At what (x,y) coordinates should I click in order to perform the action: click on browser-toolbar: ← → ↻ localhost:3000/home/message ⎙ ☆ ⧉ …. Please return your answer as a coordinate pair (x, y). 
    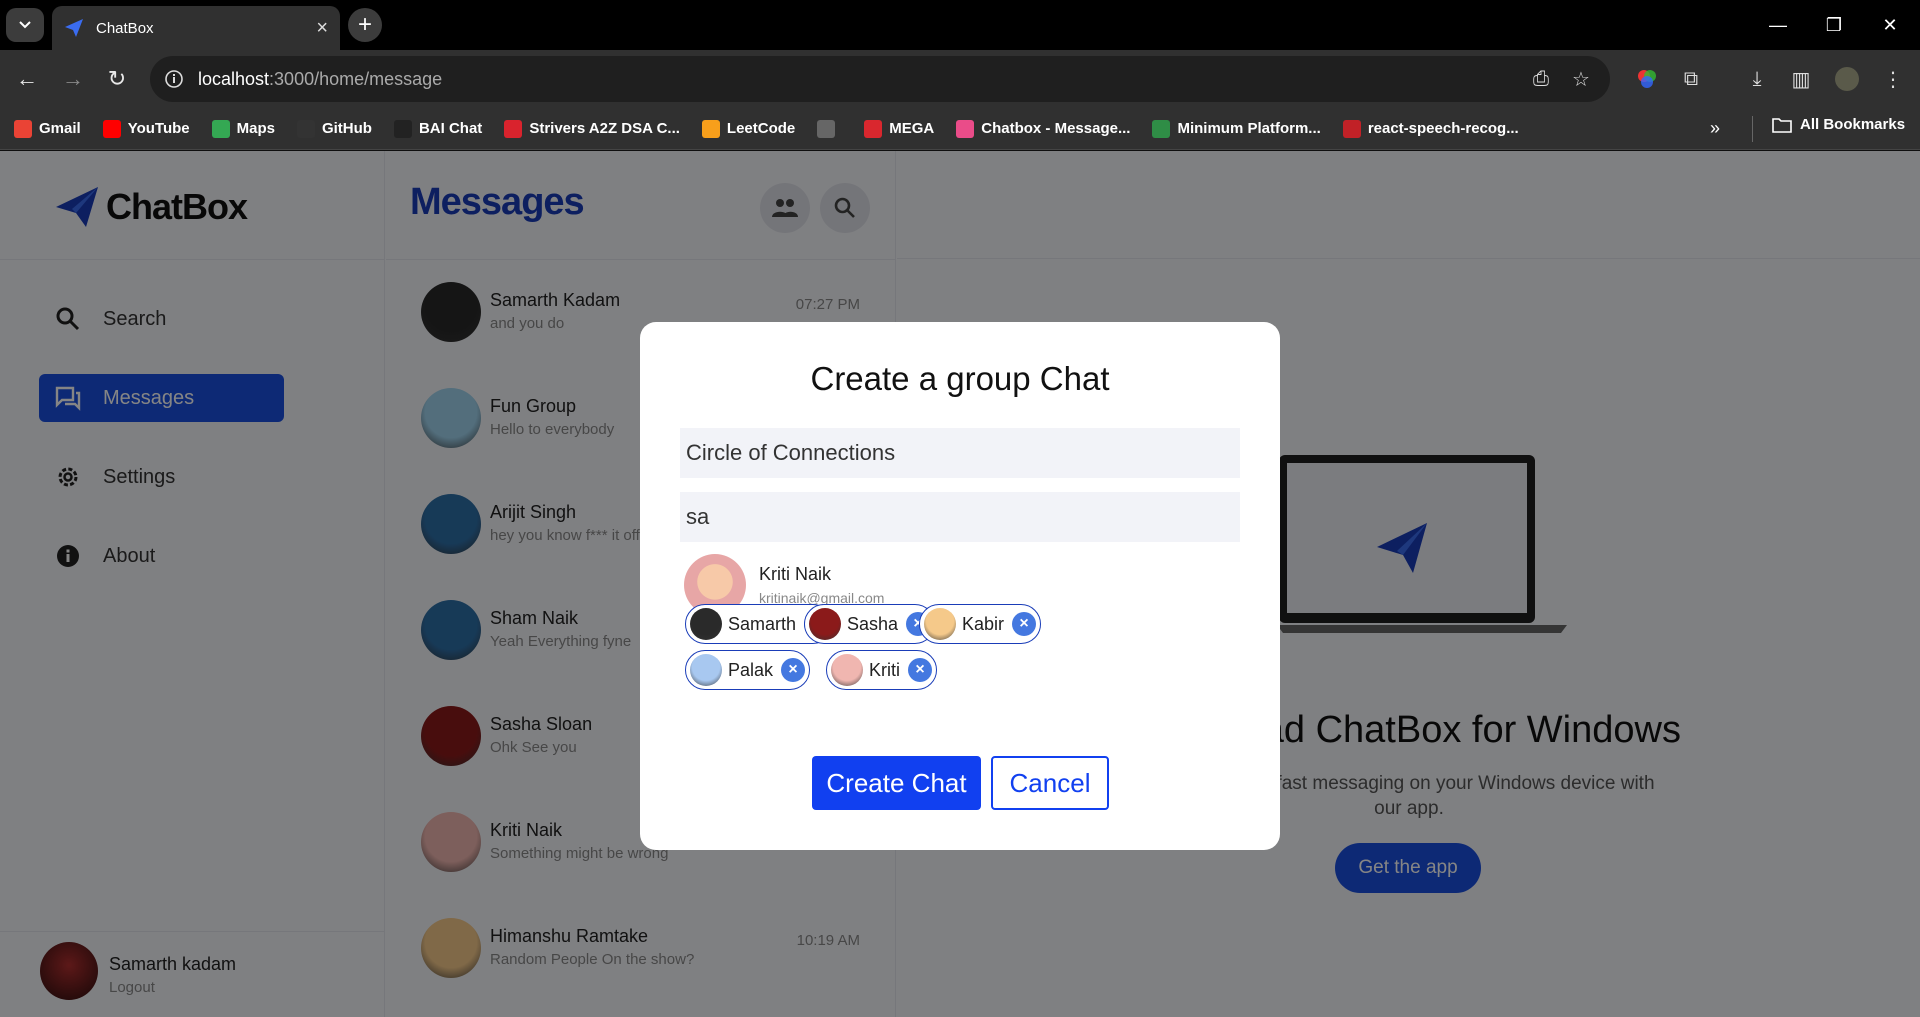
    Looking at the image, I should click on (960, 79).